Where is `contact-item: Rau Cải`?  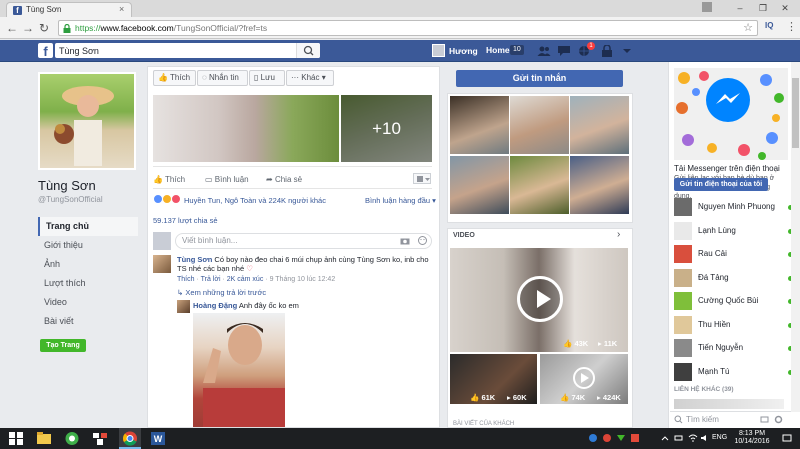
contact-item: Rau Cải is located at coordinates (734, 254).